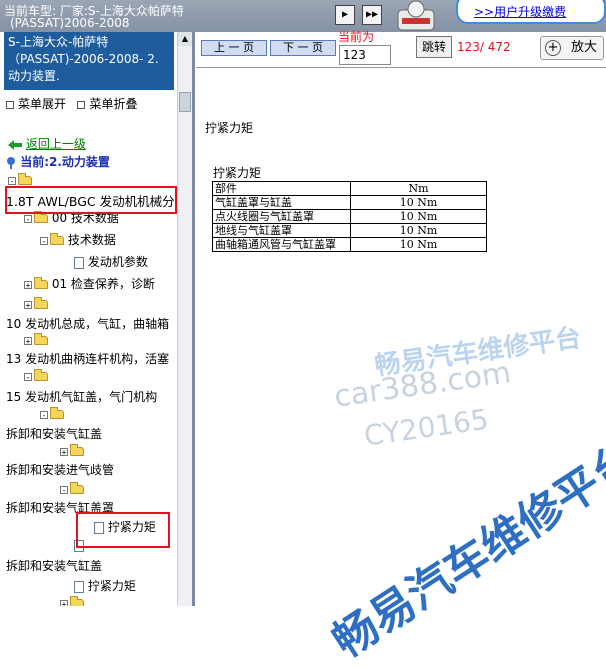  Describe the element at coordinates (103, 284) in the screenshot. I see `tree-node-label: 01 检查保养，诊断` at that location.